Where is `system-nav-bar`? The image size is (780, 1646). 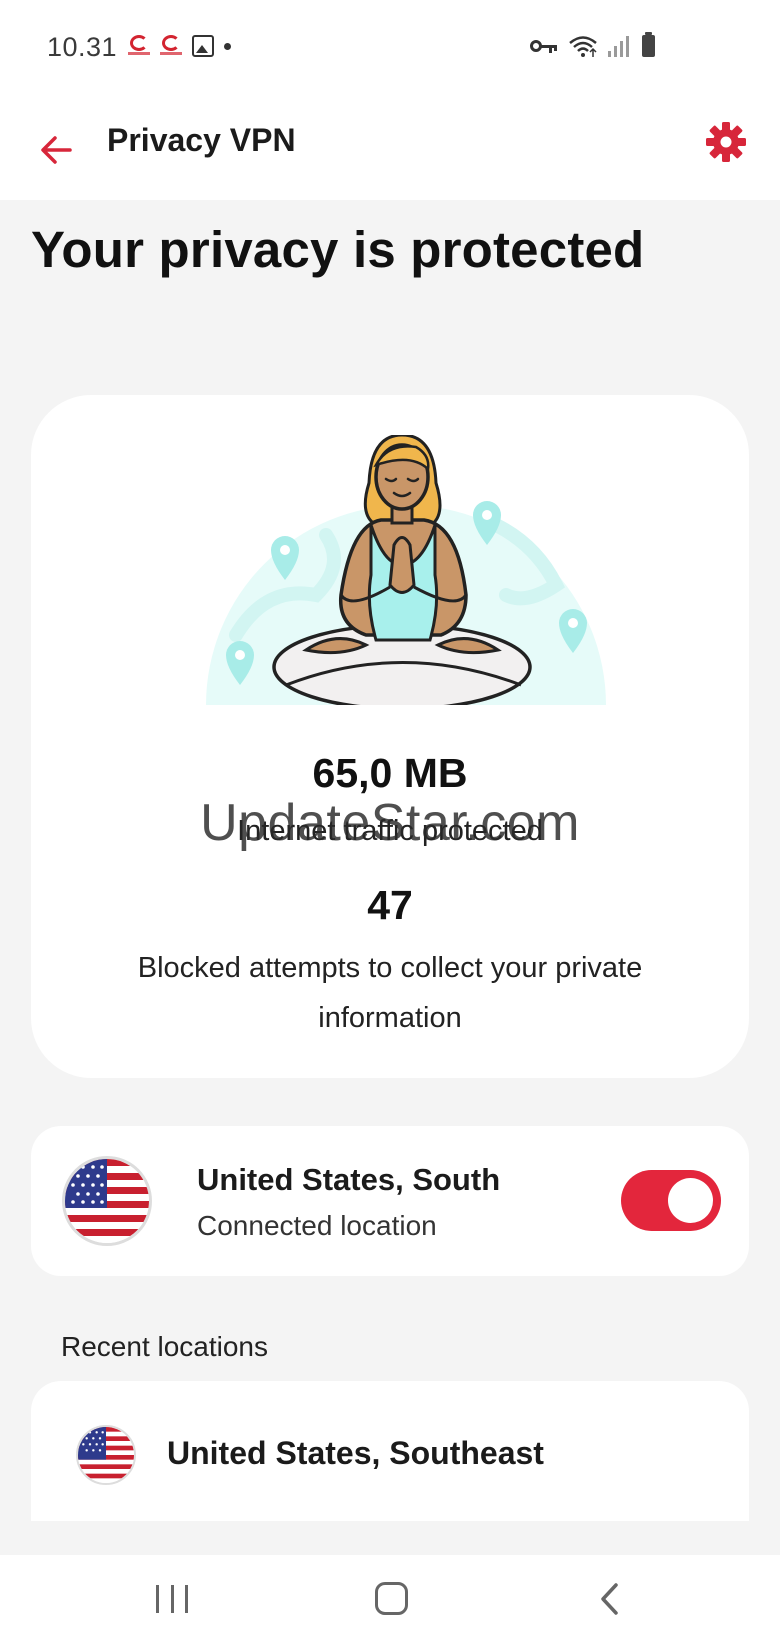
system-nav-bar is located at coordinates (390, 1600).